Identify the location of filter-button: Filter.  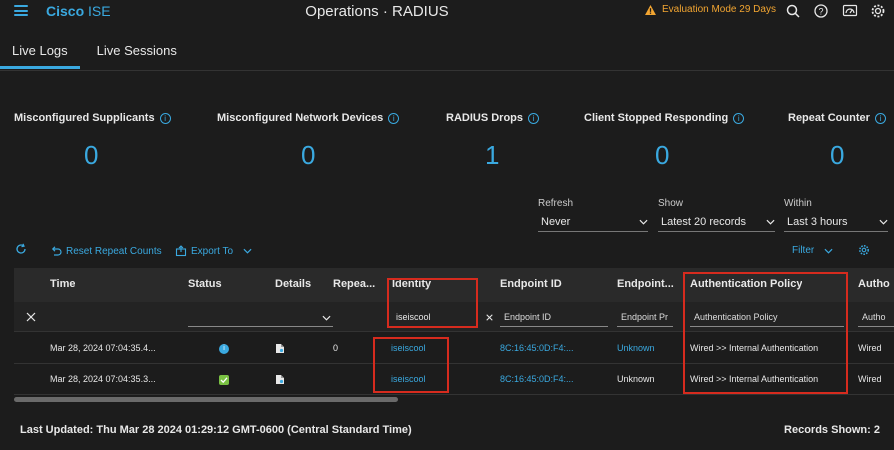
(812, 250).